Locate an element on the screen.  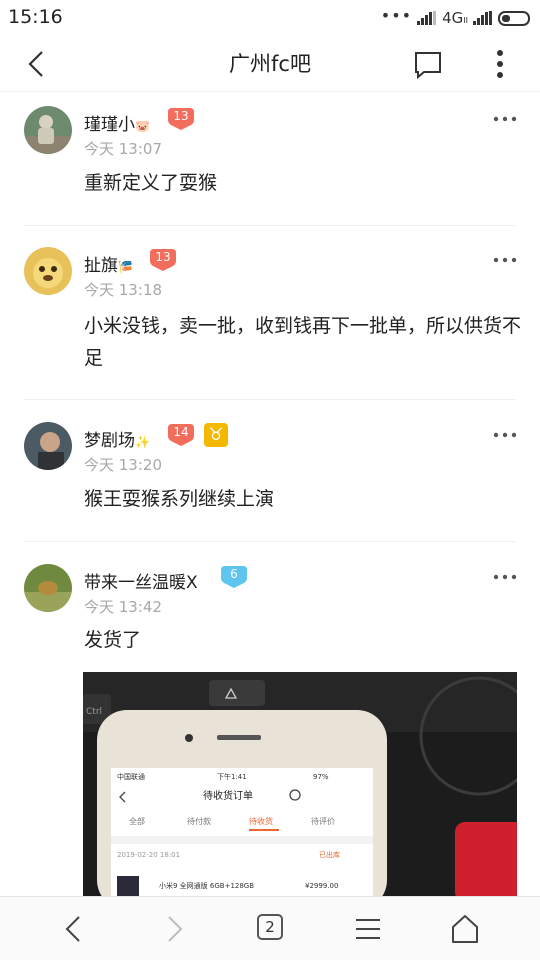
keyboard-key-label: Ctrl is located at coordinates (94, 712).